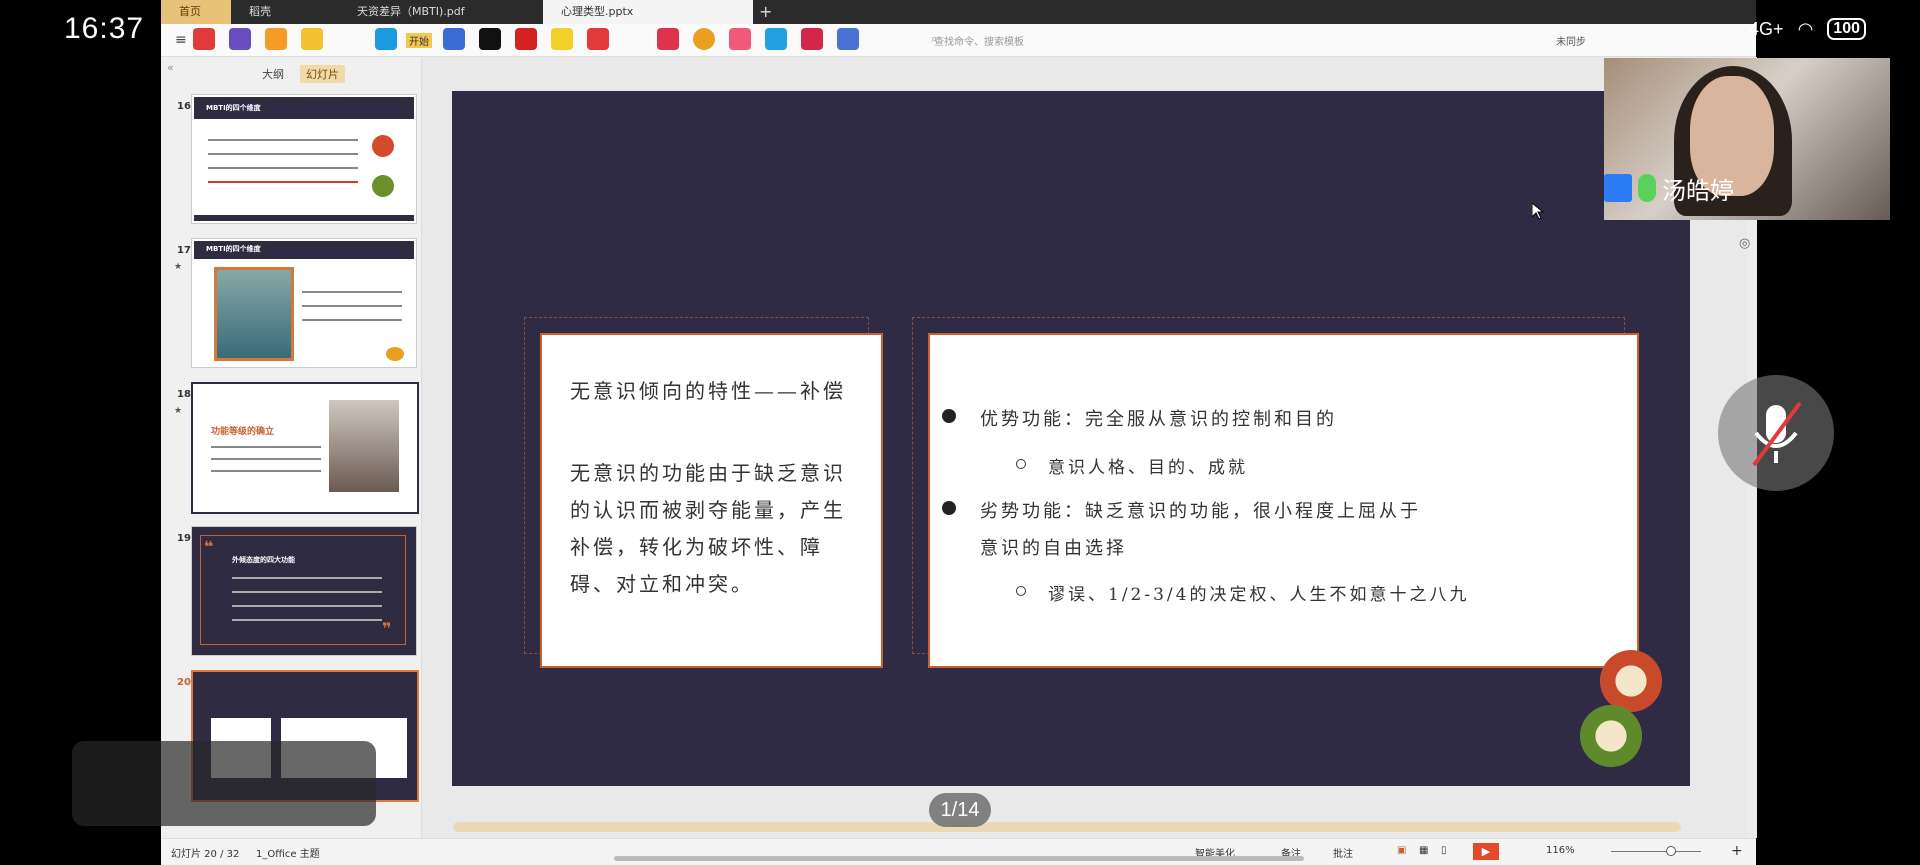  What do you see at coordinates (260, 11) in the screenshot?
I see `tab-label: 稻壳` at bounding box center [260, 11].